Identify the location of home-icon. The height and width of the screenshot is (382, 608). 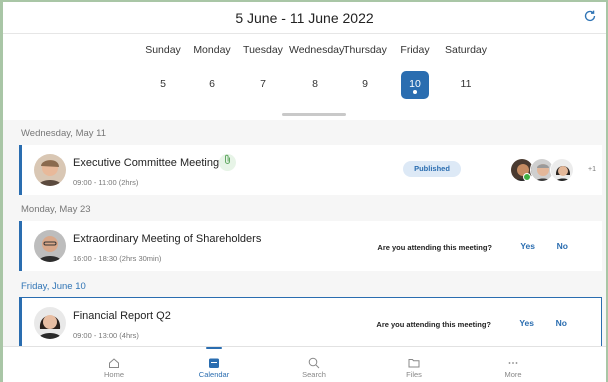
(114, 362).